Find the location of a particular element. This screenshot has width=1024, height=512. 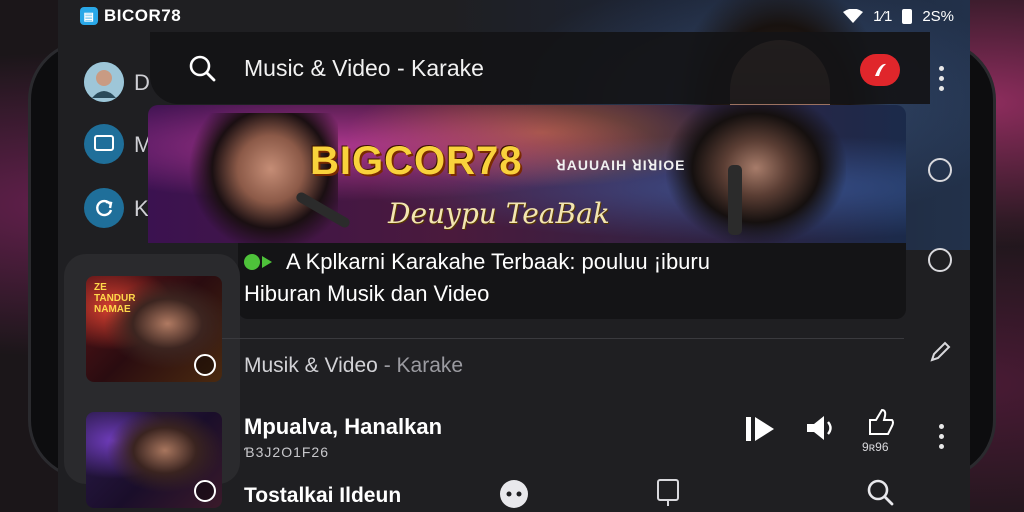

rail-item-screen is located at coordinates (104, 144).